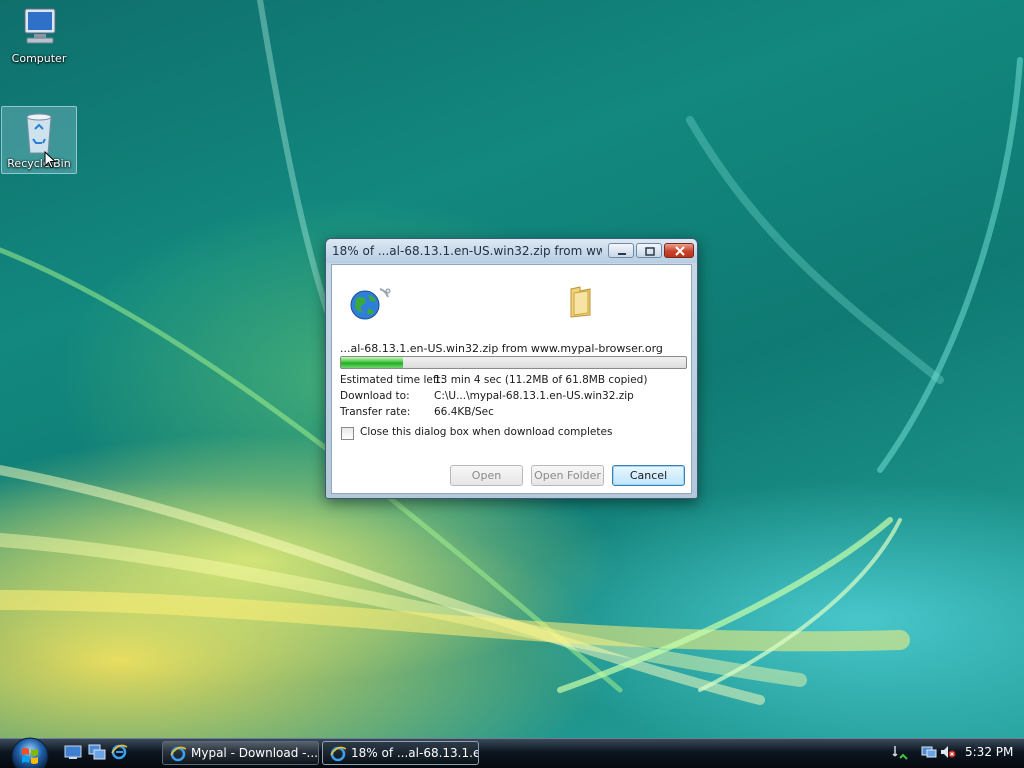 Image resolution: width=1024 pixels, height=768 pixels. I want to click on desktop-icon-label: Computer, so click(39, 58).